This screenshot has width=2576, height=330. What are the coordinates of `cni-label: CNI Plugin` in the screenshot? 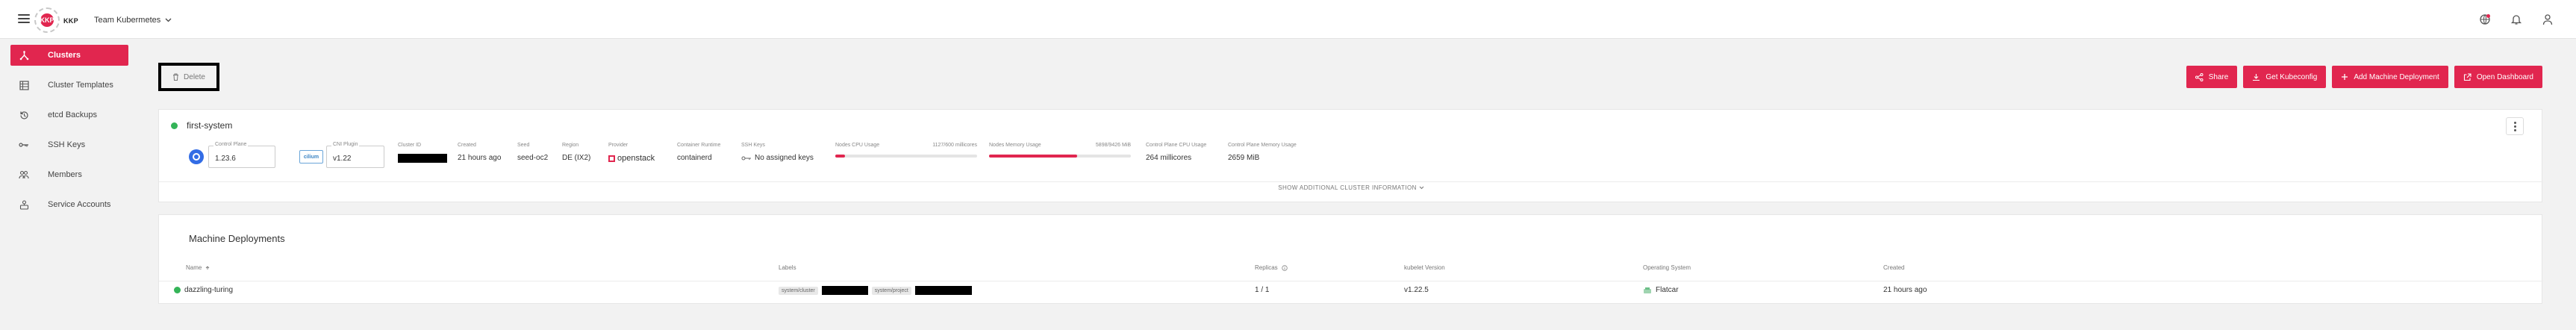 It's located at (345, 144).